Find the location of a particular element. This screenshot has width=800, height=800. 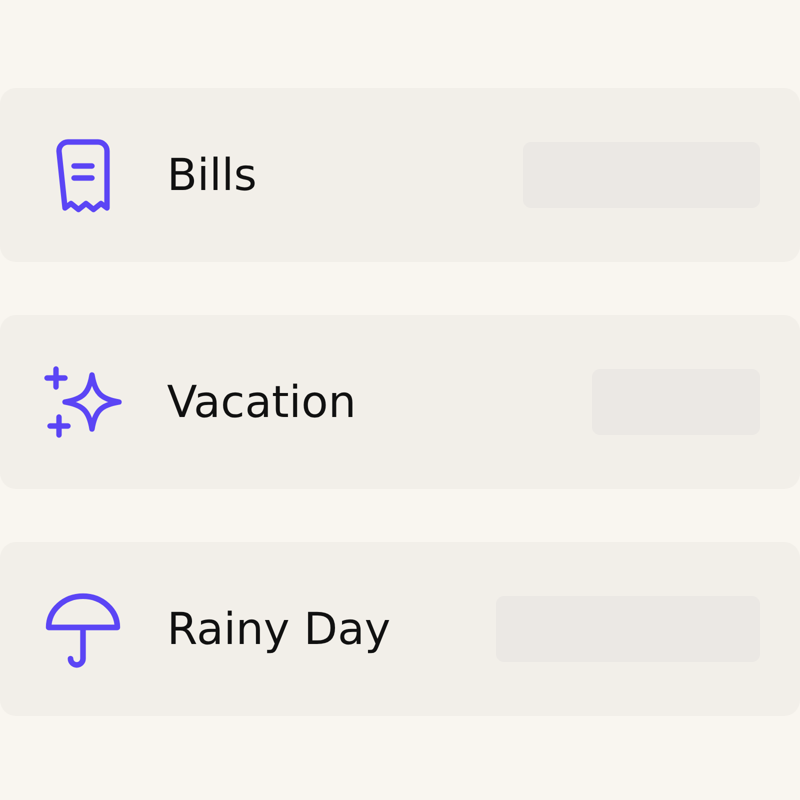

goal-name: Vacation is located at coordinates (262, 402).